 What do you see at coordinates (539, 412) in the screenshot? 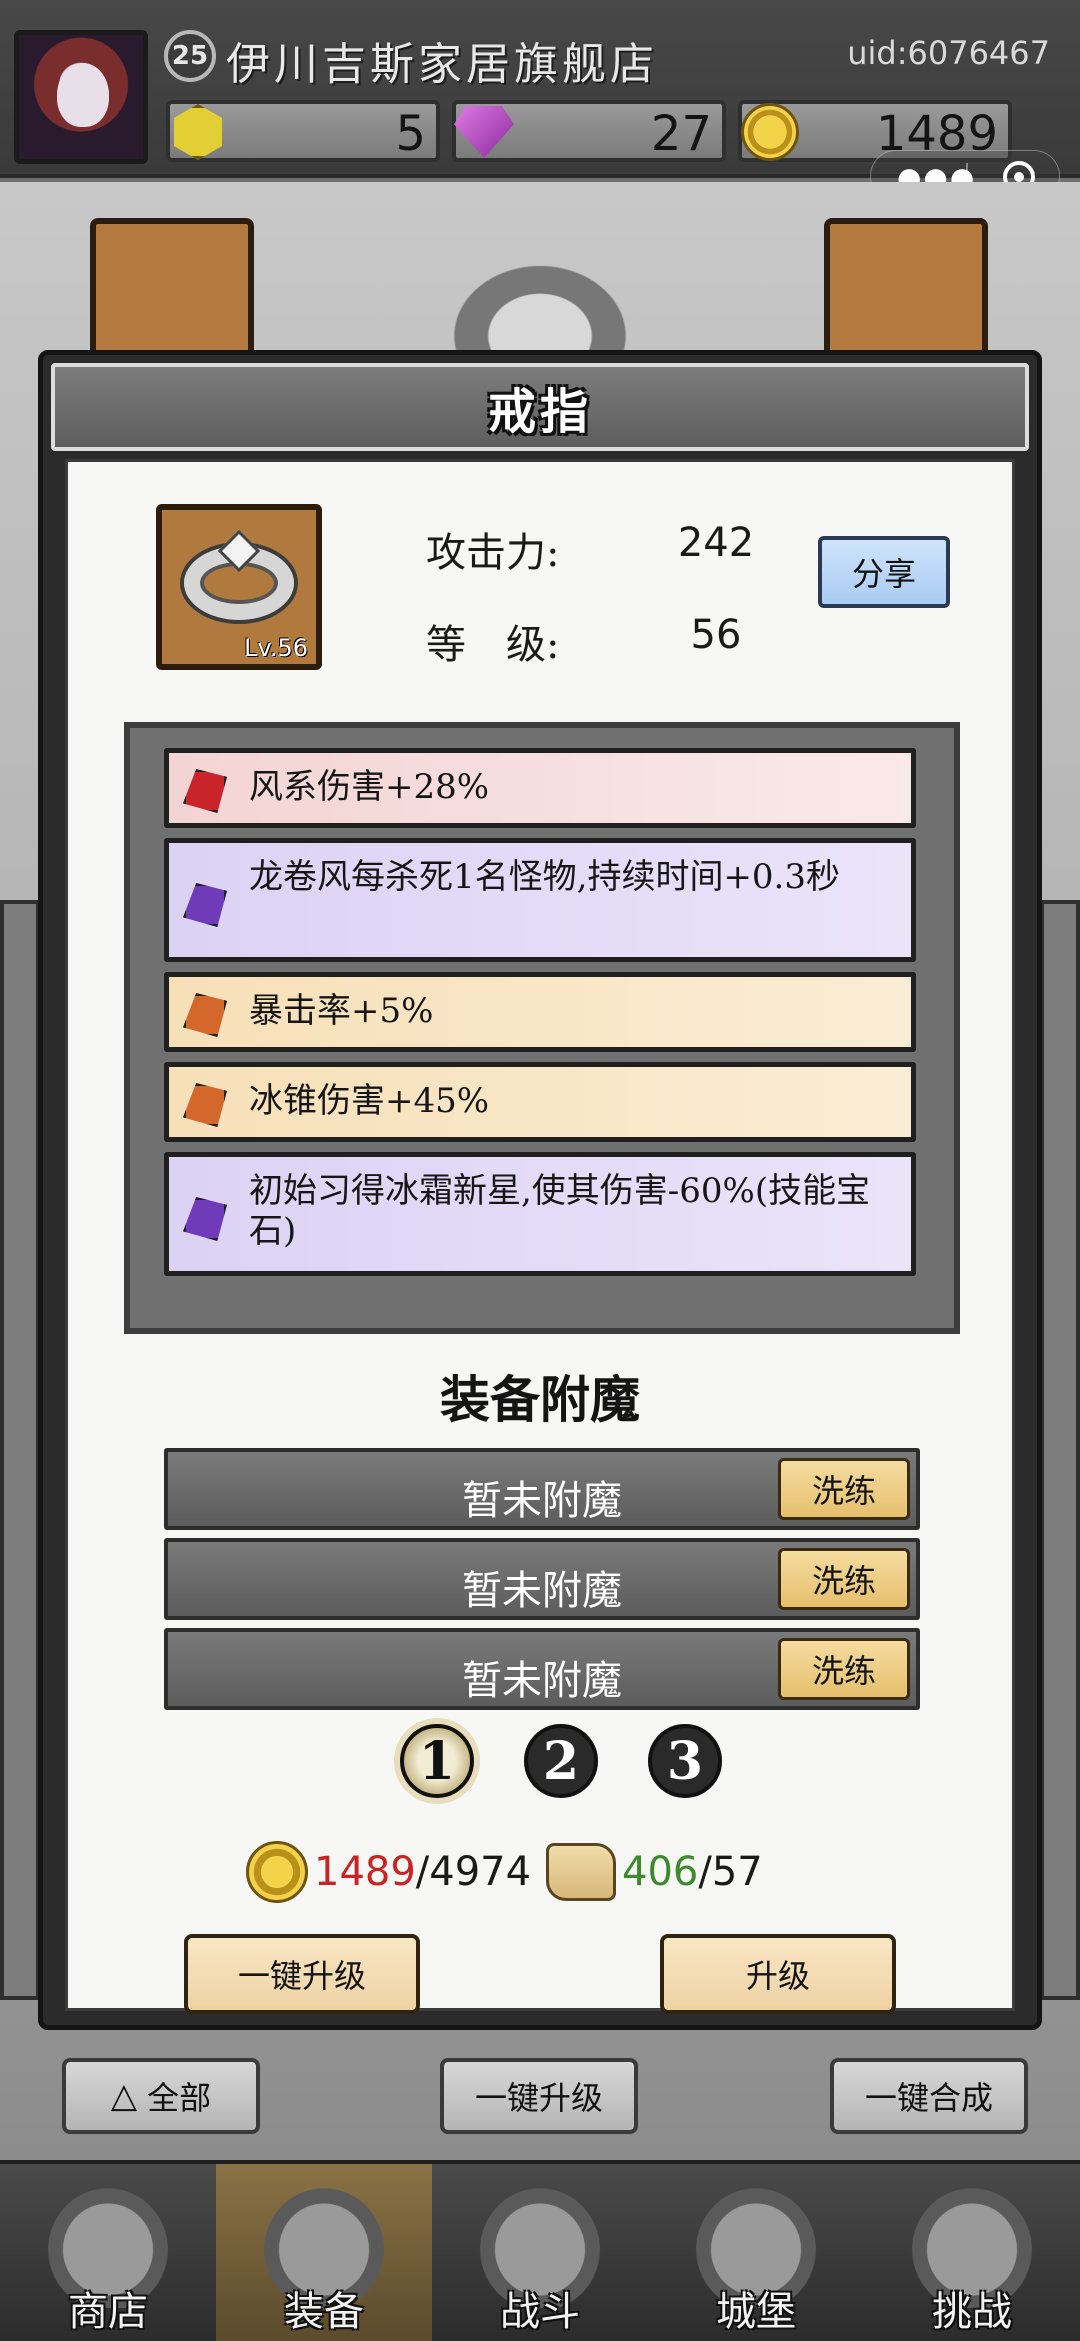
I see `dialog-title: 戒指` at bounding box center [539, 412].